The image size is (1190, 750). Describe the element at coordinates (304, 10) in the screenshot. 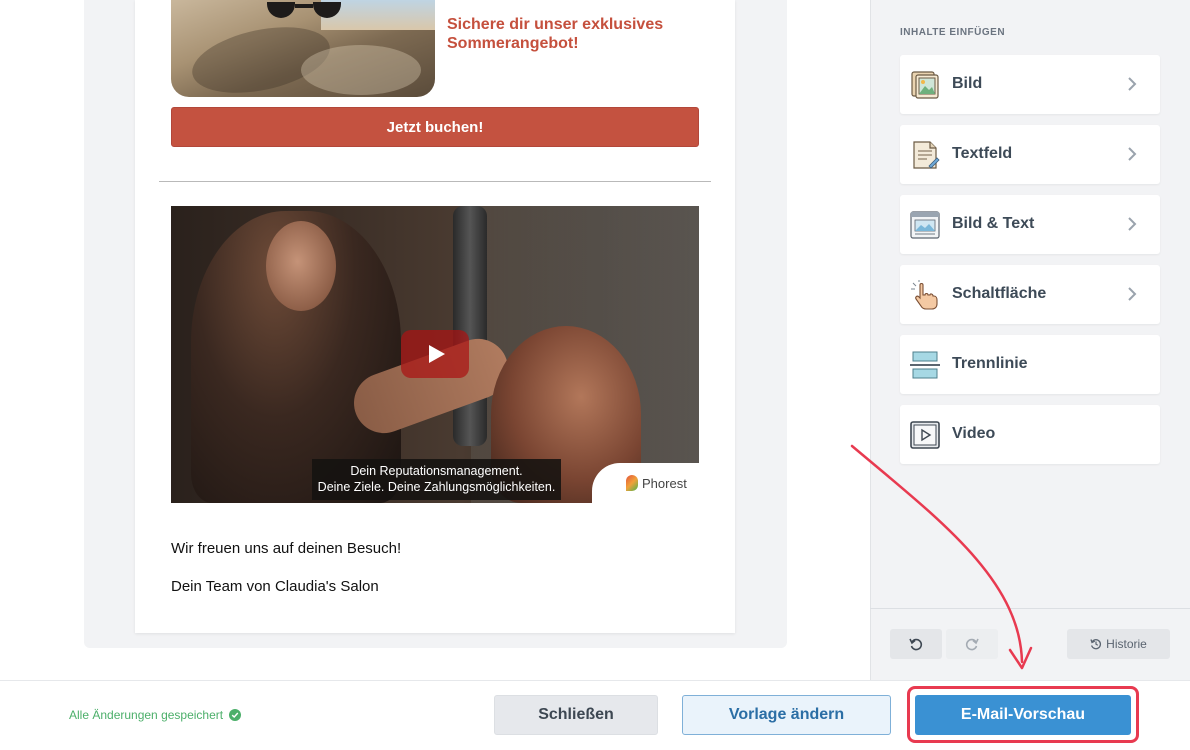

I see `sunglasses-shape` at that location.